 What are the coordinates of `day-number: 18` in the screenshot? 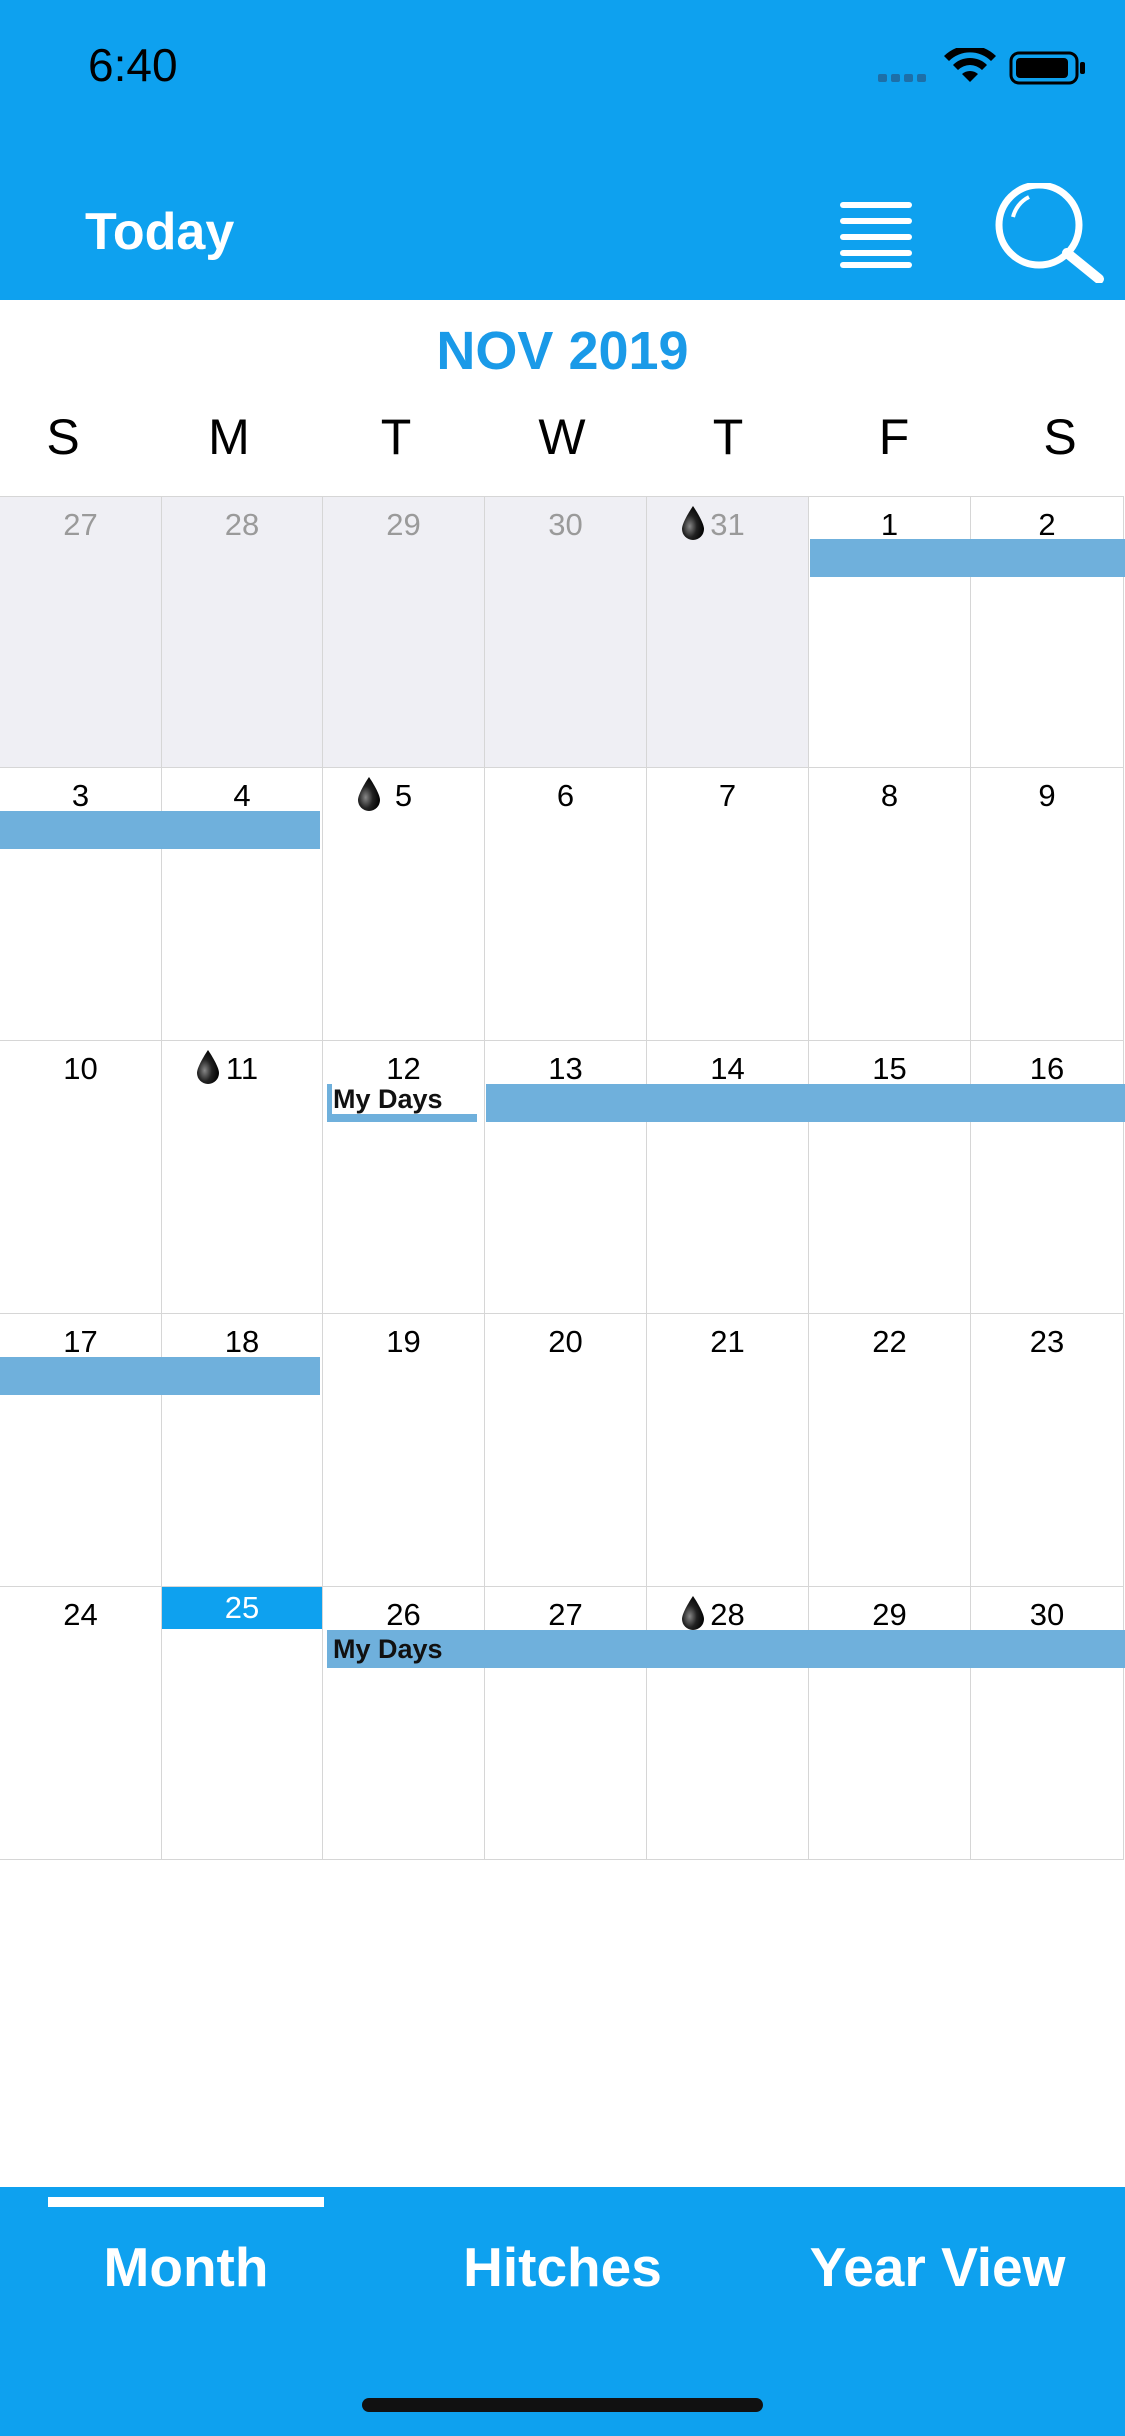 It's located at (242, 1341).